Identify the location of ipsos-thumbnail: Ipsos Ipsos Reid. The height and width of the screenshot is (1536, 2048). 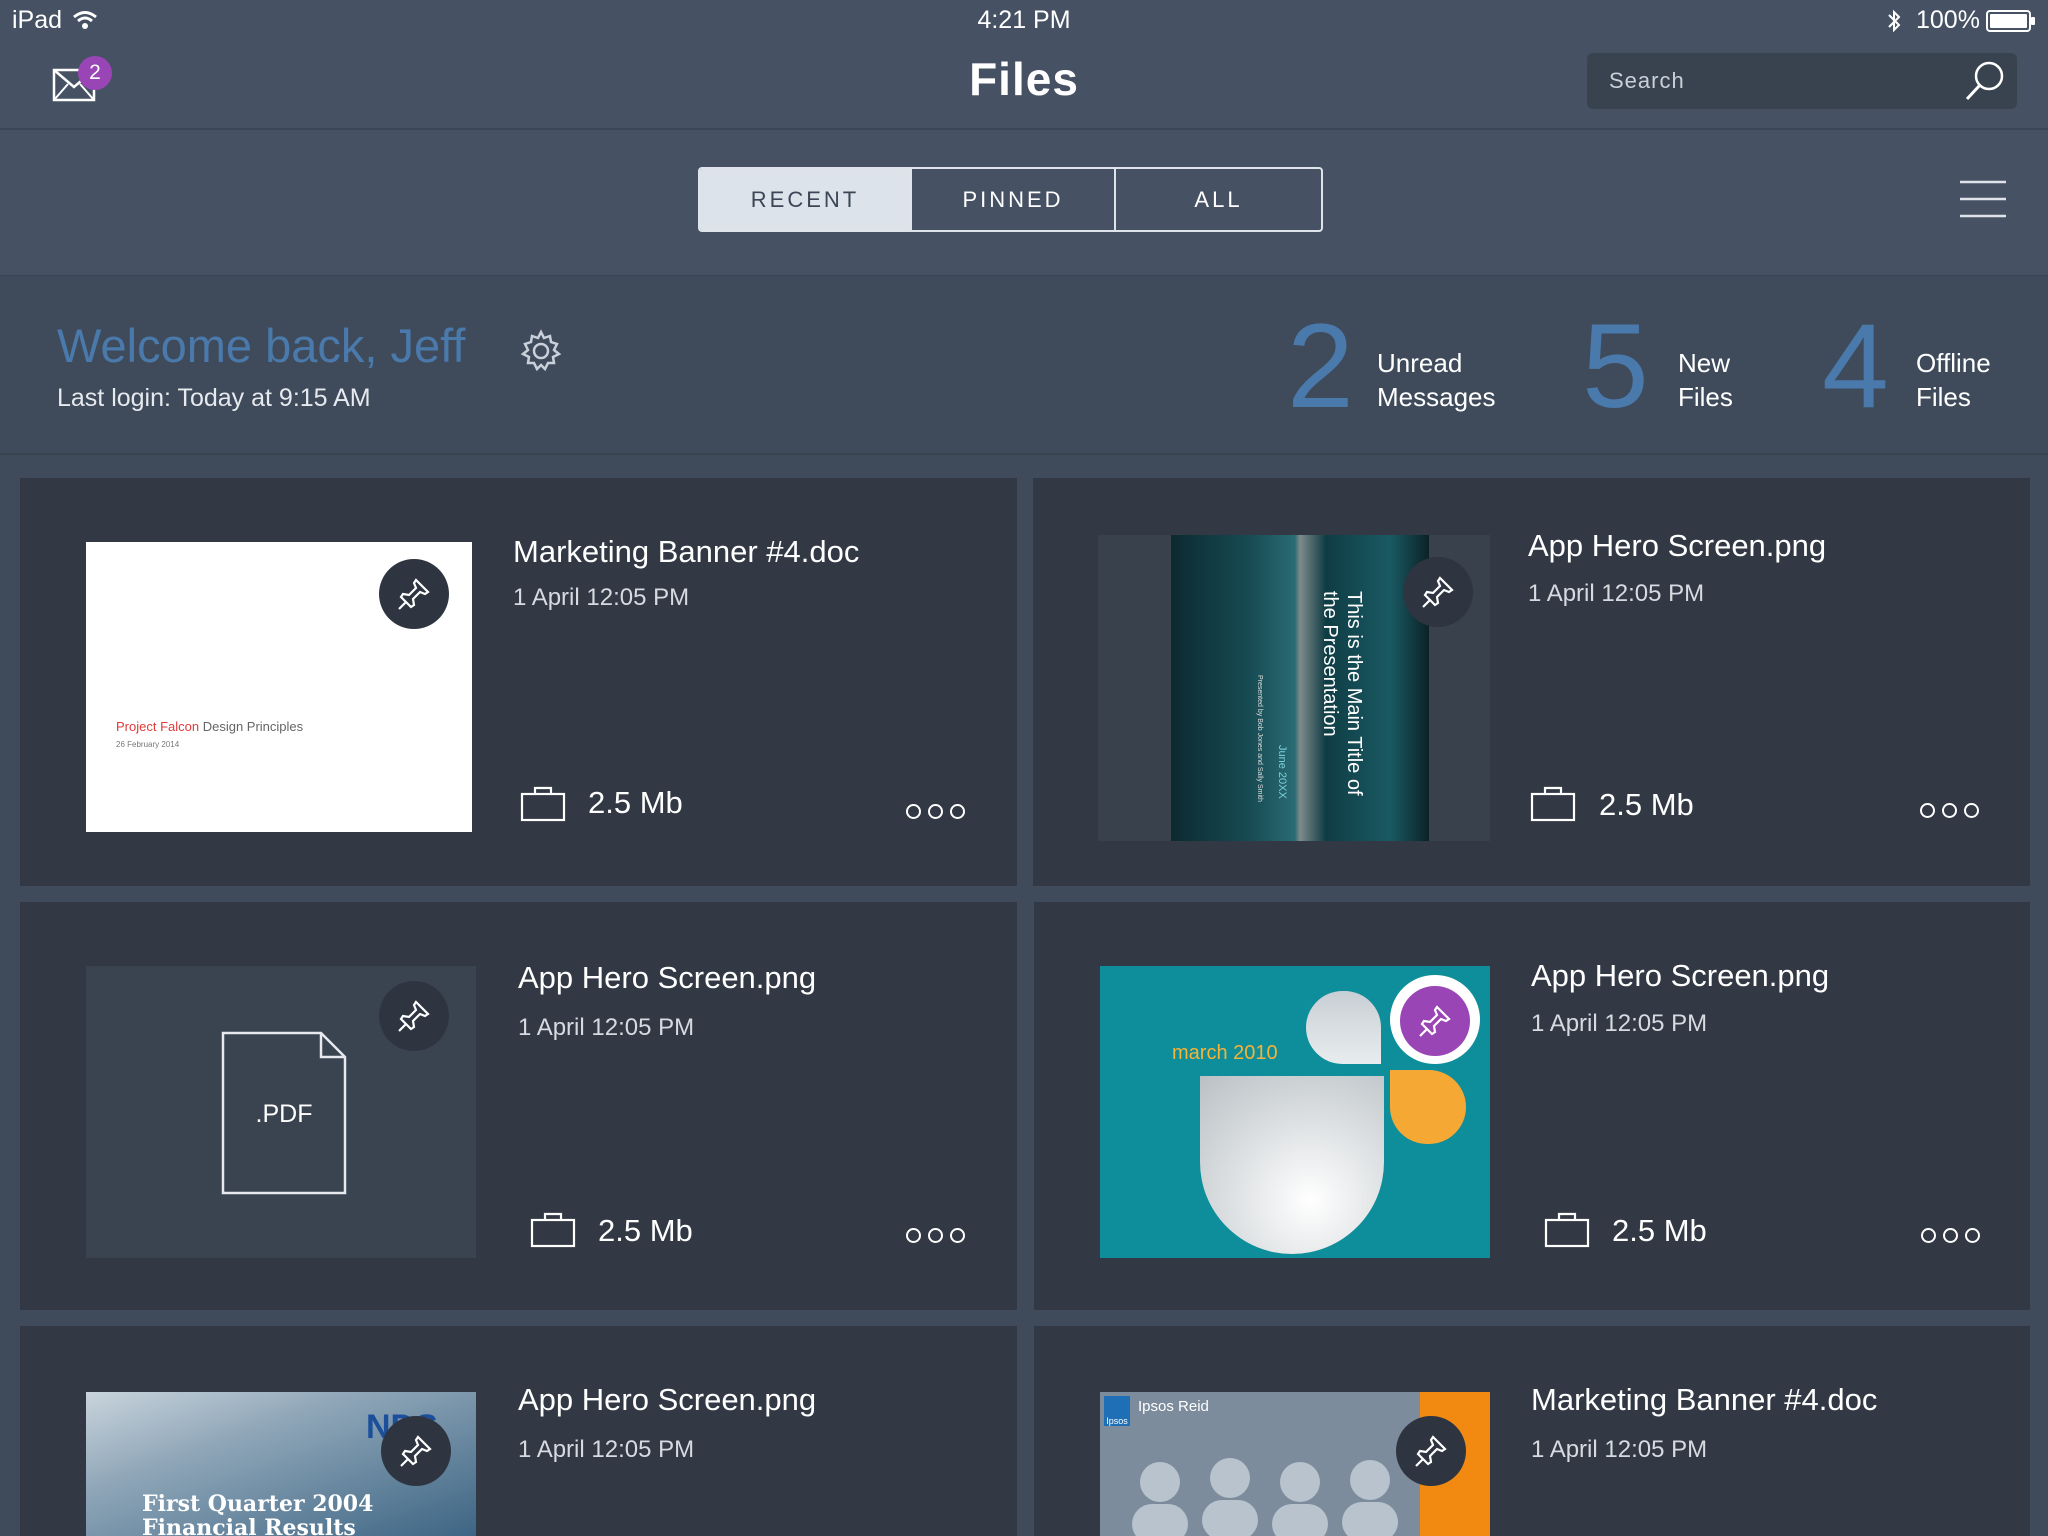
(1295, 1464).